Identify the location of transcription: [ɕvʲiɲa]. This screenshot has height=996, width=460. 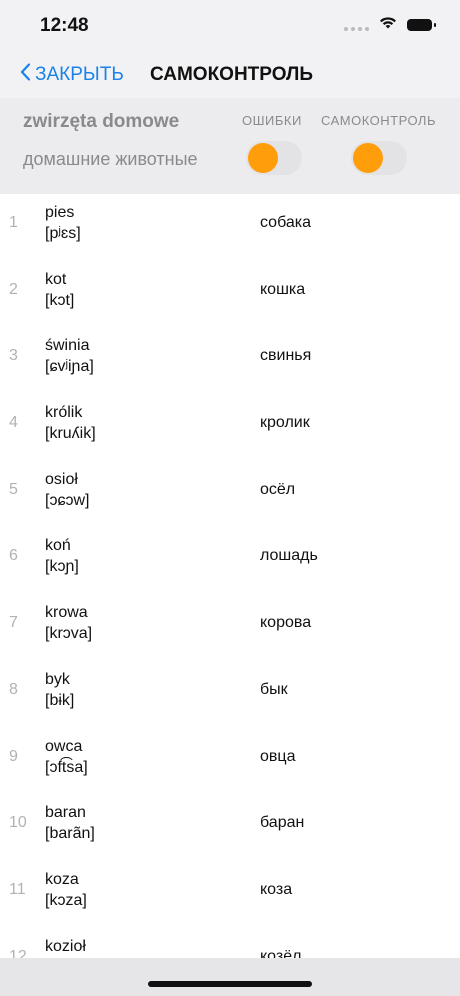
(69, 367).